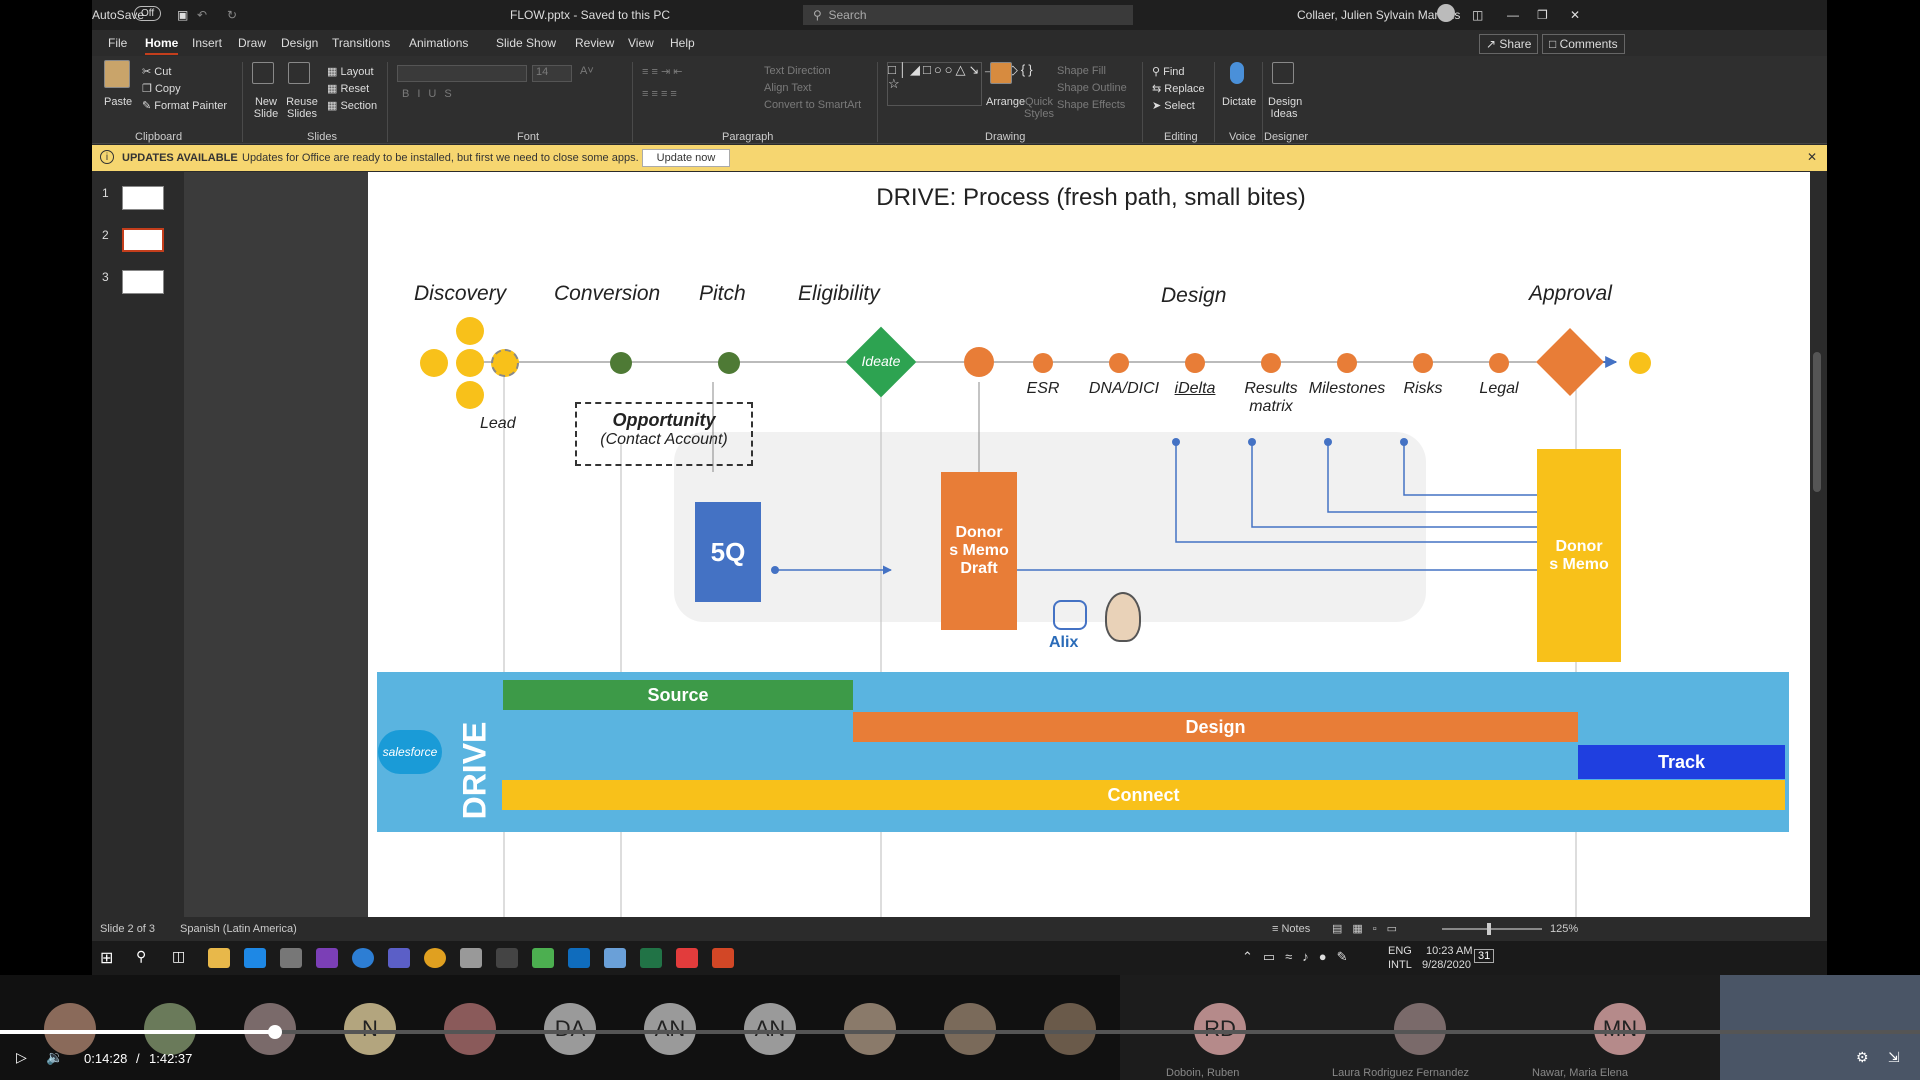  Describe the element at coordinates (1369, 928) in the screenshot. I see `view-buttons: ▤▦▫▭` at that location.